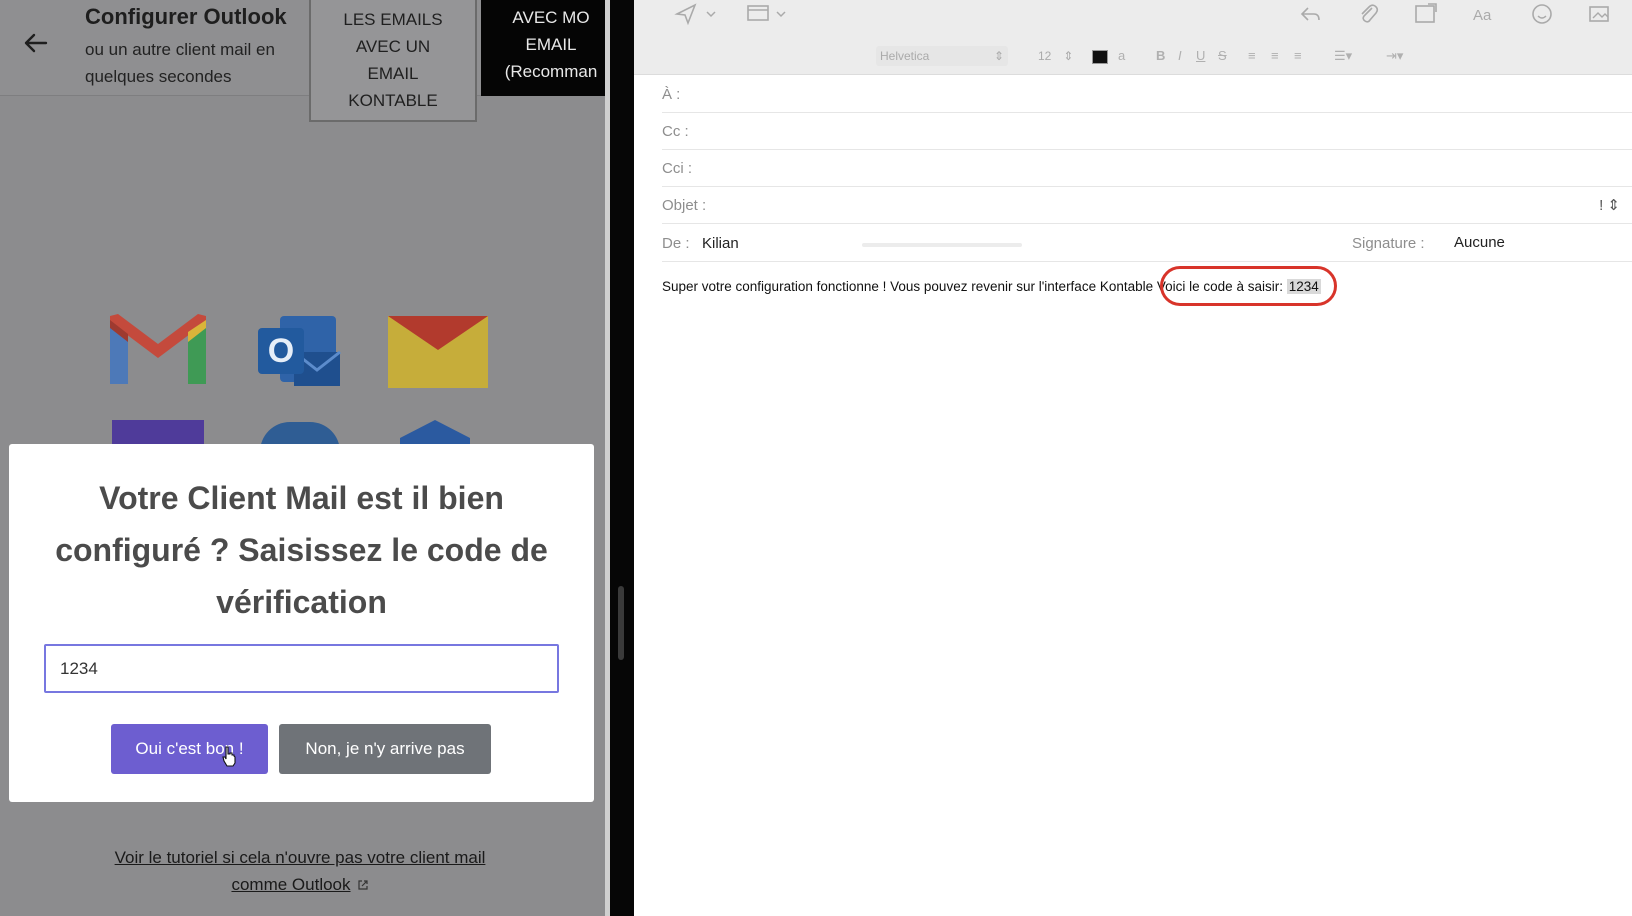 The width and height of the screenshot is (1632, 916). I want to click on to-label: À :, so click(671, 94).